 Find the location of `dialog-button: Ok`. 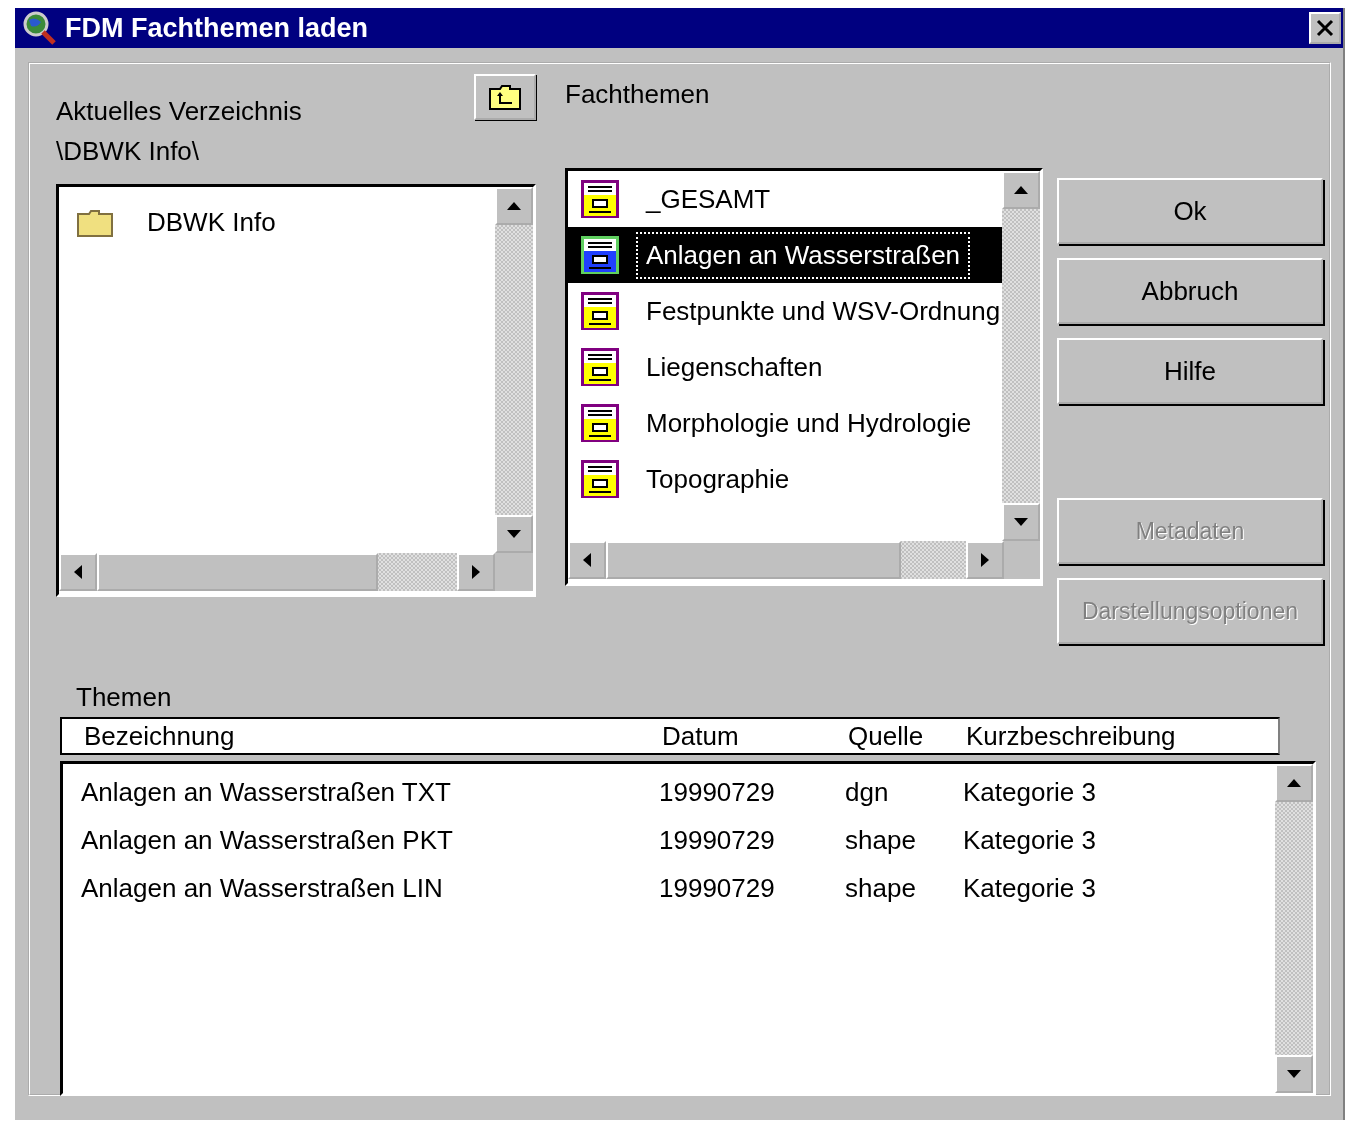

dialog-button: Ok is located at coordinates (1190, 211).